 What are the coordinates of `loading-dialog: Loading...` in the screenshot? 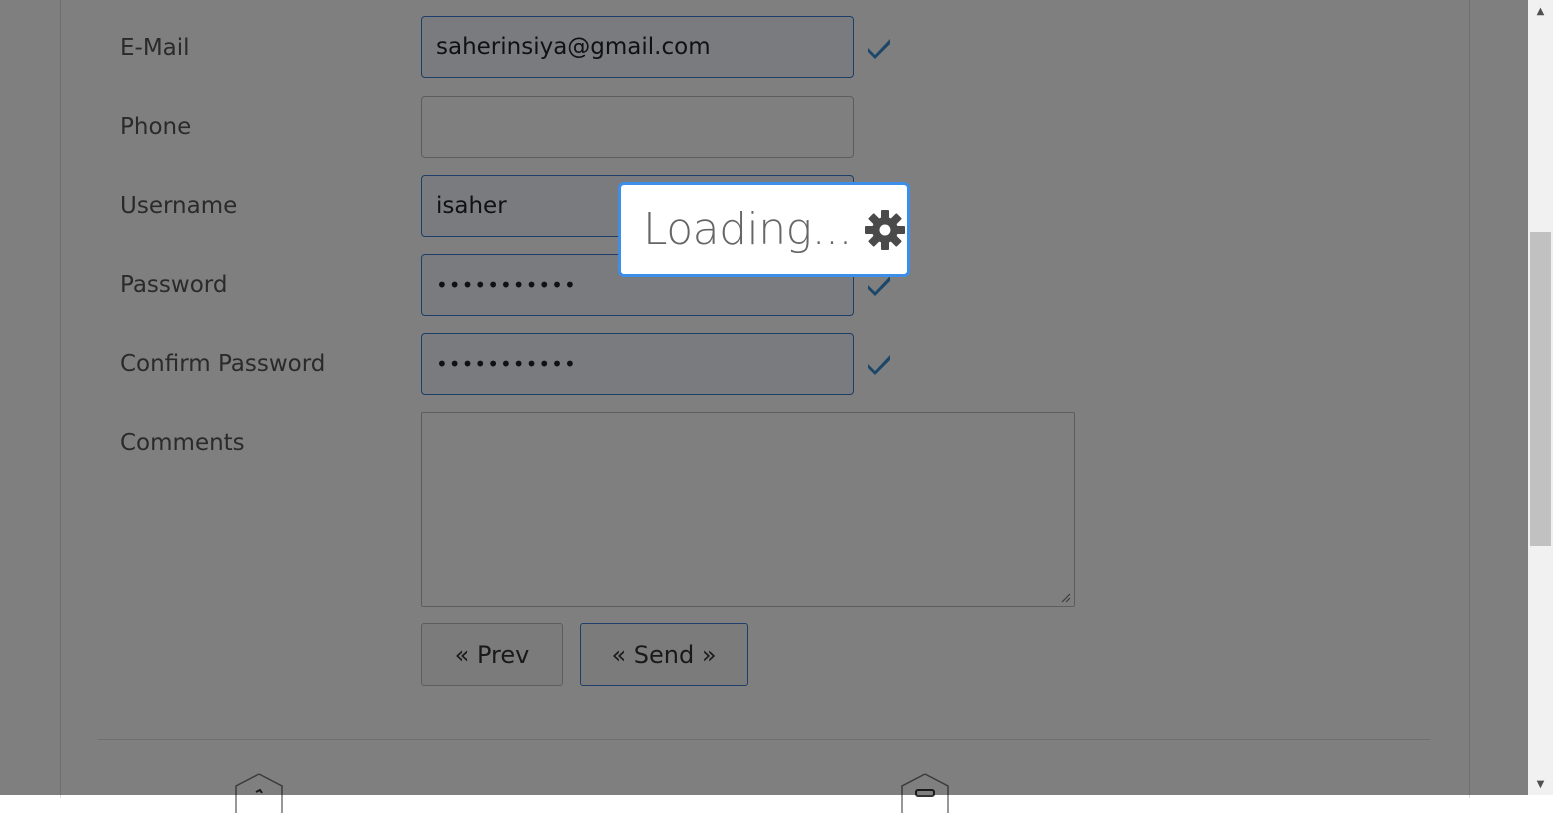 It's located at (764, 229).